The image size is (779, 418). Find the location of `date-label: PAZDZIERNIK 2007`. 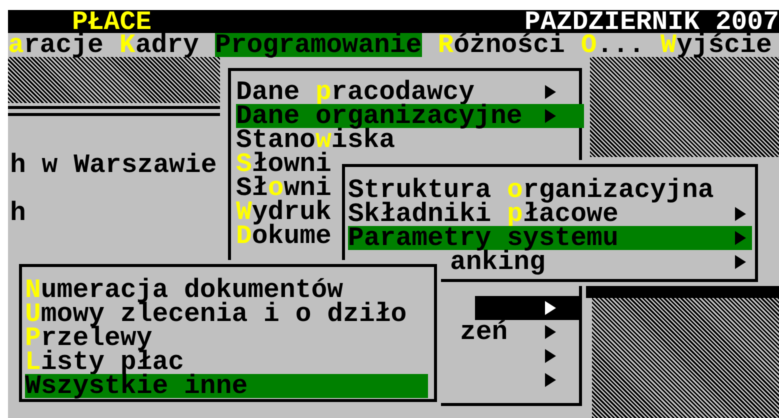

date-label: PAZDZIERNIK 2007 is located at coordinates (651, 21).